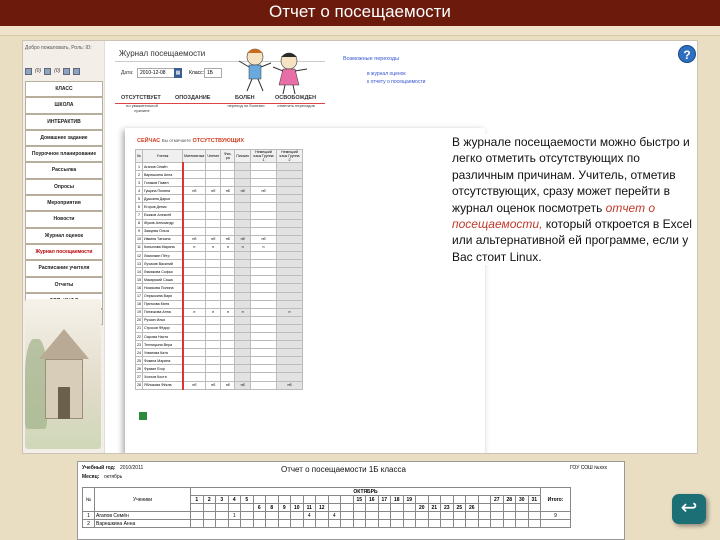  Describe the element at coordinates (28, 71) in the screenshot. I see `mail-icon` at that location.